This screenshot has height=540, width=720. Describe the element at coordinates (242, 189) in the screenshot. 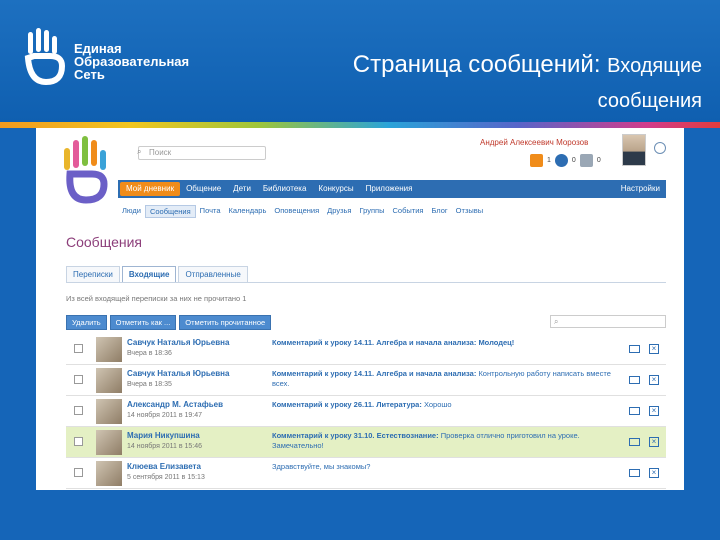

I see `nav-children: Дети` at that location.